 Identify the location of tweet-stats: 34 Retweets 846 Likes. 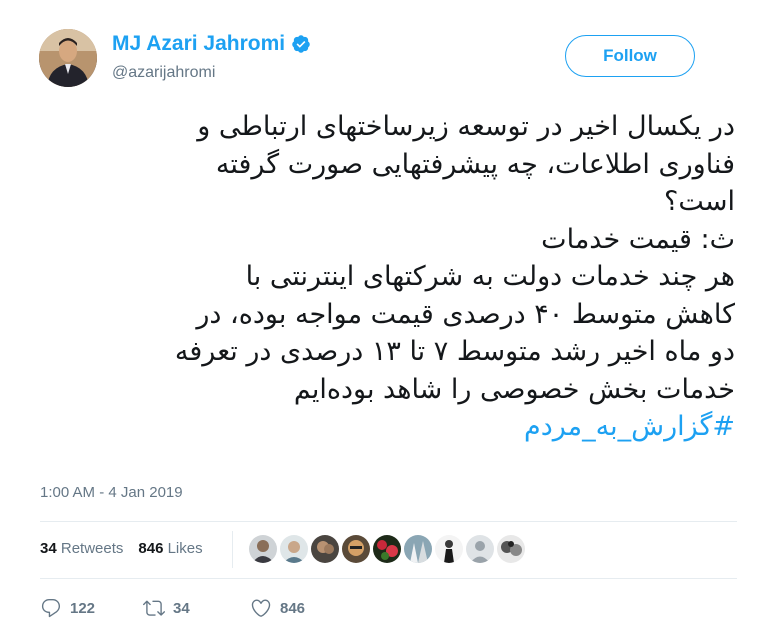
(121, 548).